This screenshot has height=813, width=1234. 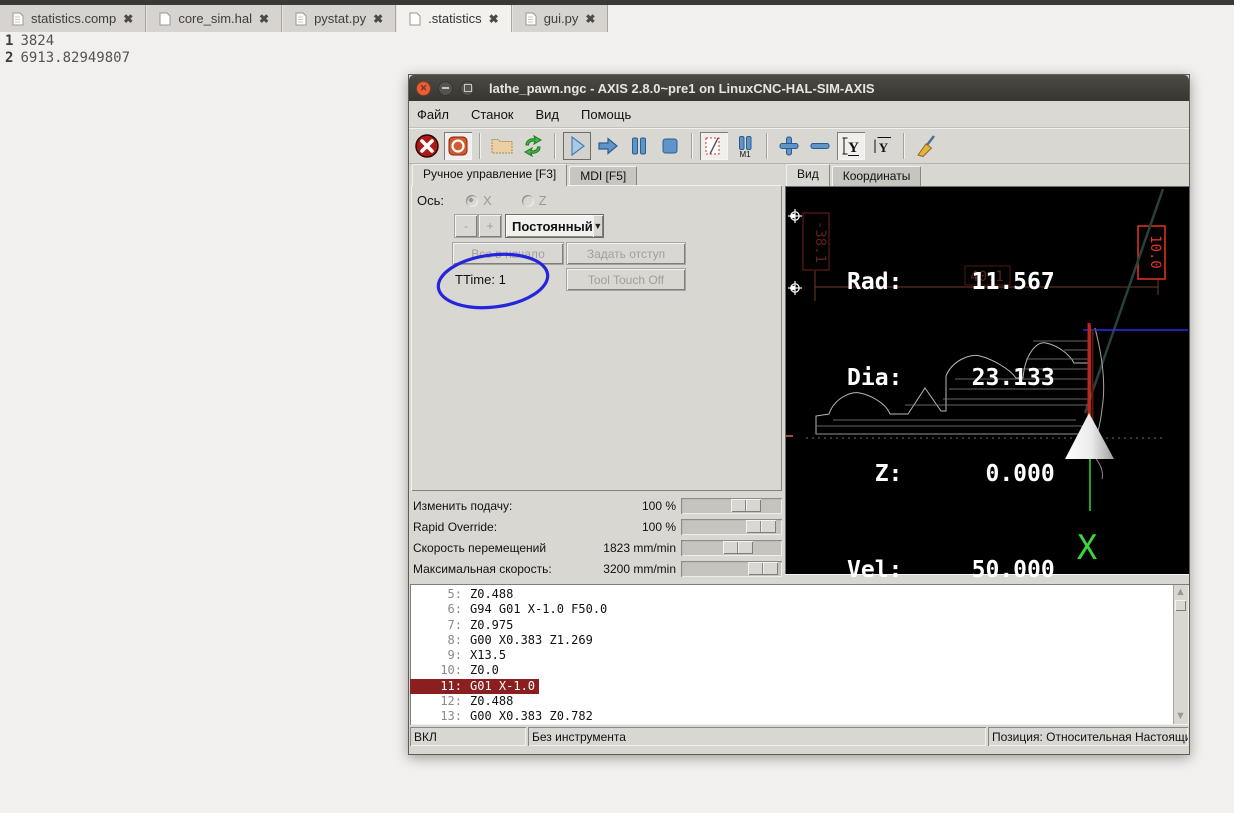 I want to click on jog-speed-slider, so click(x=731, y=548).